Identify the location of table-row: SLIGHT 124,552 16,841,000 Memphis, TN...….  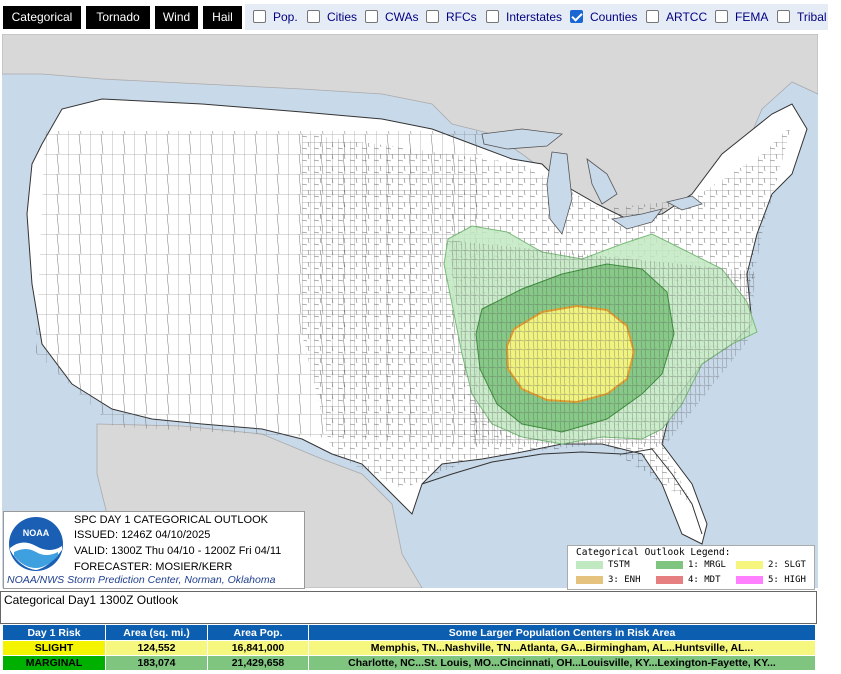
(409, 648).